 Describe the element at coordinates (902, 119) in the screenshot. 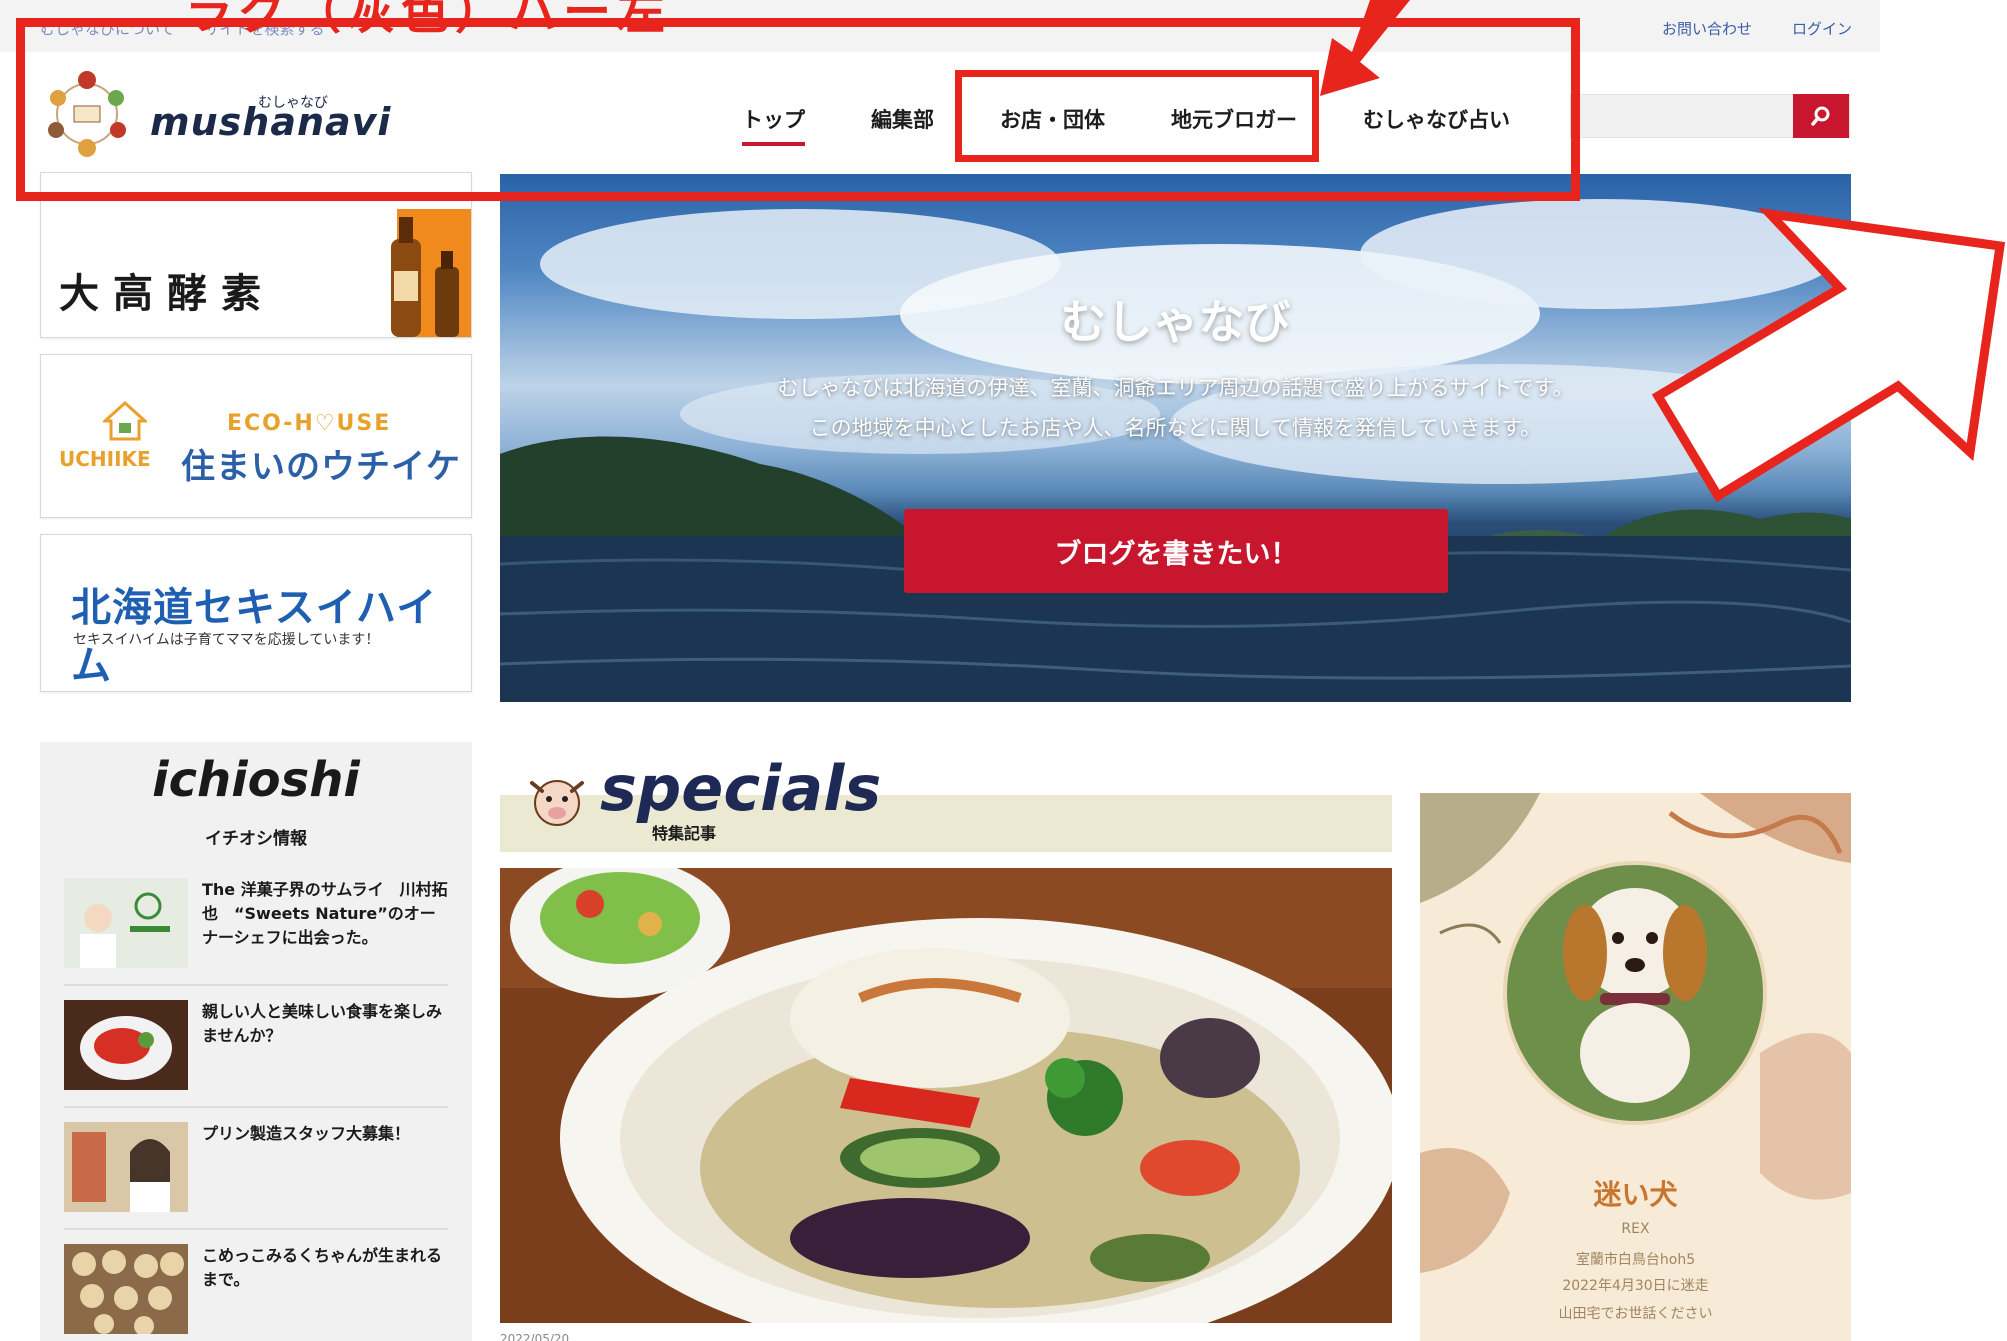

I see `nav-item-editorial: 編集部` at that location.